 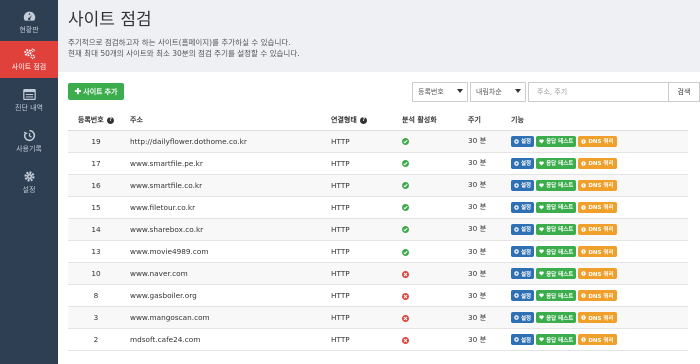 I want to click on sidebar-item-diagnosis-history: 진단 내역, so click(x=29, y=100).